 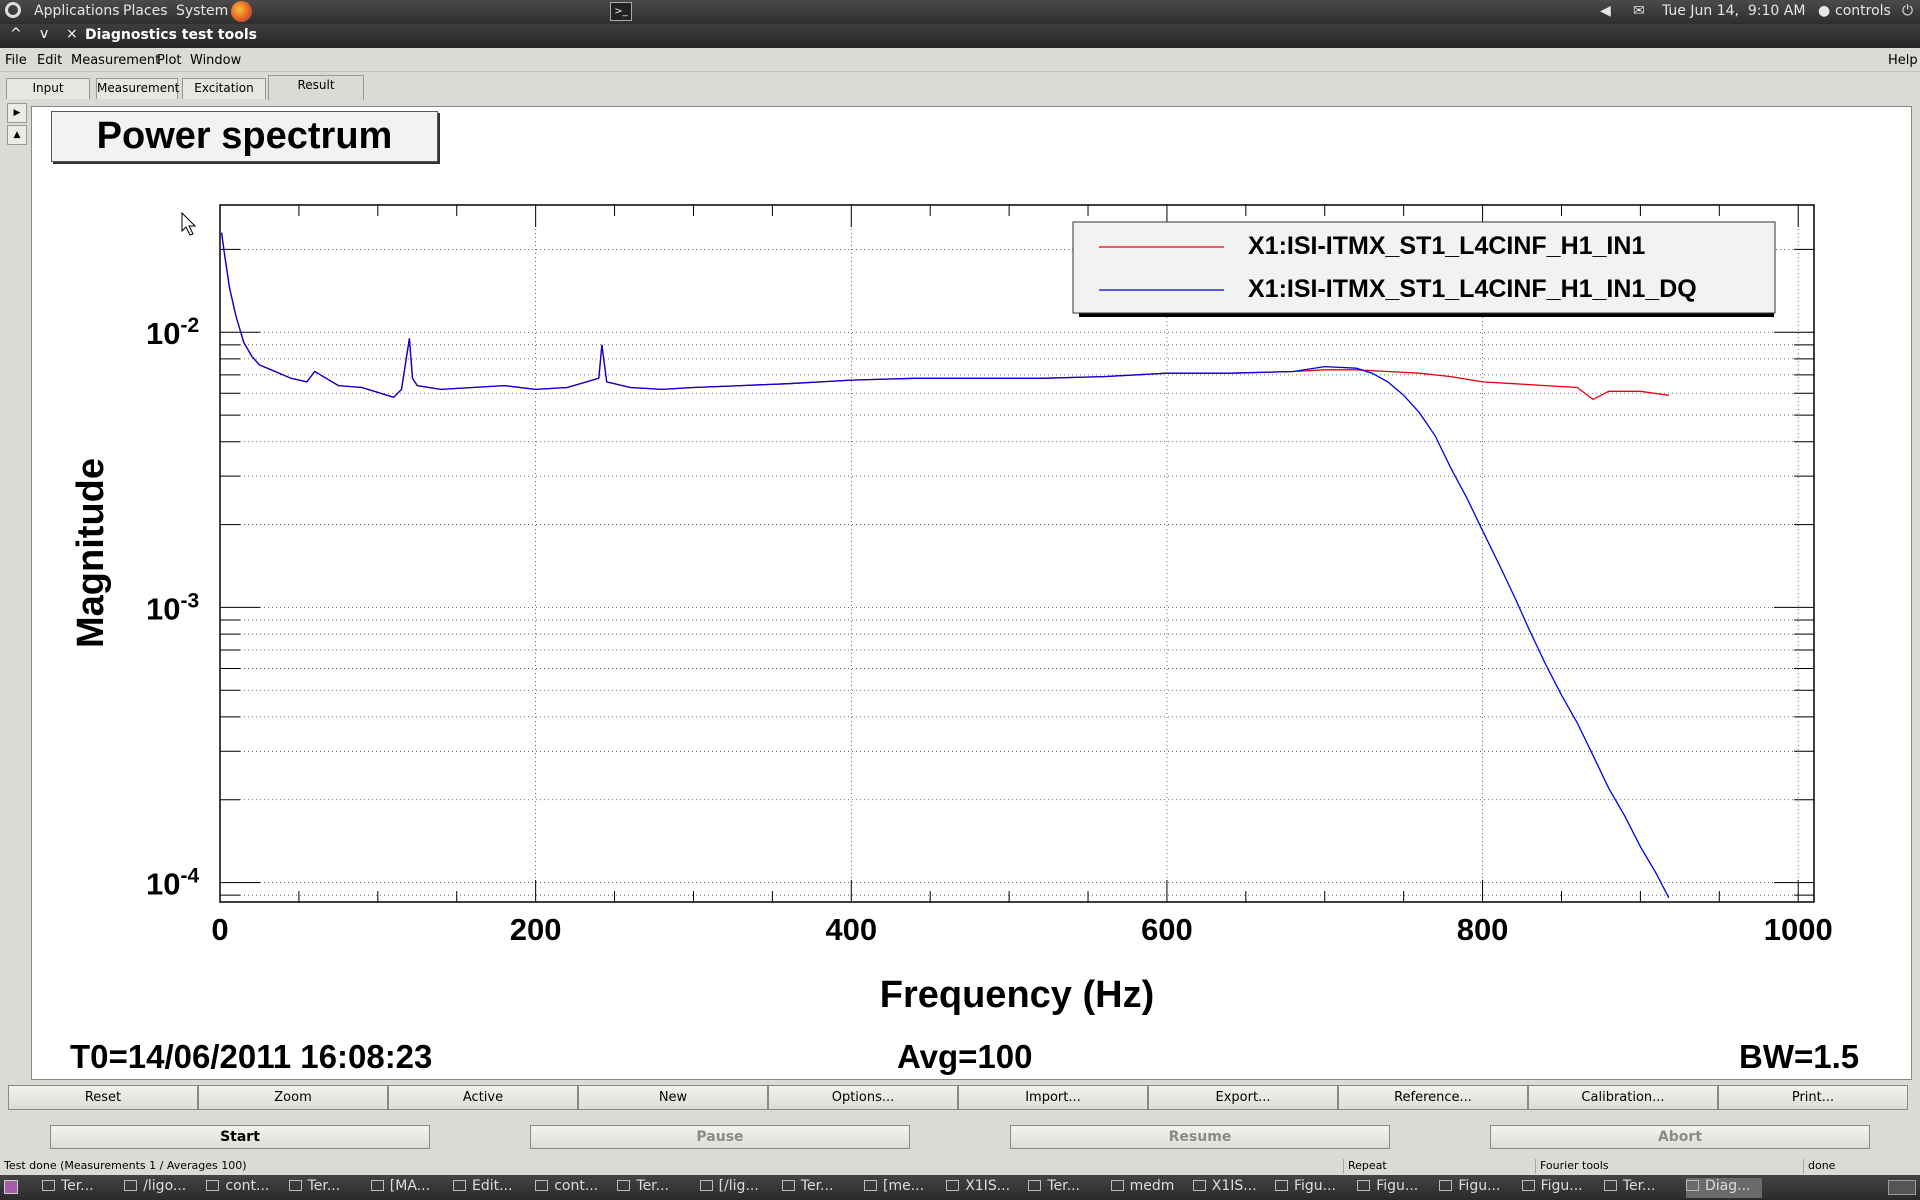 I want to click on menu-bar: File Edit Measurement Plot Window Help, so click(x=960, y=60).